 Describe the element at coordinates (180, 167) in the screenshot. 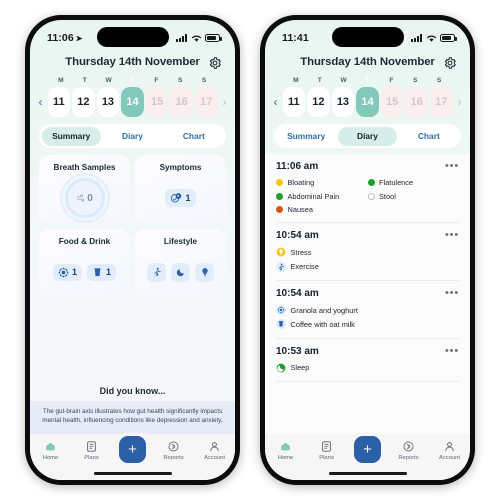

I see `card-title: Symptoms` at that location.